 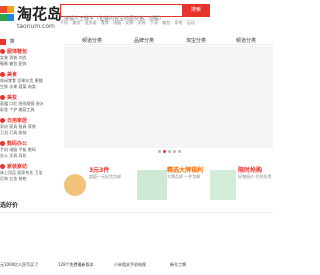 I want to click on category-bar-title: 类, so click(x=29, y=42).